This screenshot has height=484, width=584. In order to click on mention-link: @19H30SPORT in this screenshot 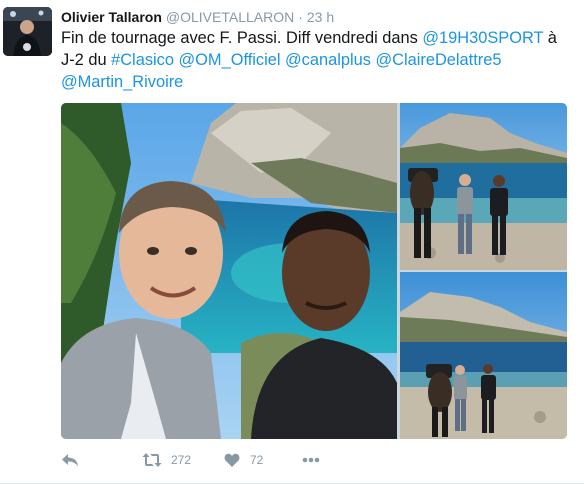, I will do `click(482, 38)`.